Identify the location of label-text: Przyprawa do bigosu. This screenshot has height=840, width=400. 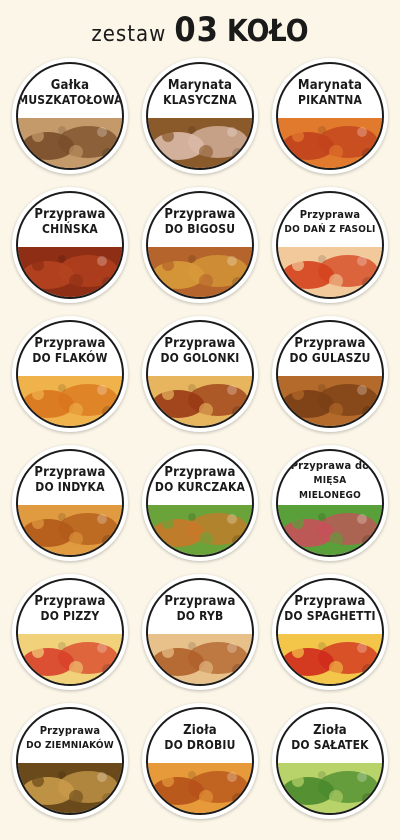
(200, 222).